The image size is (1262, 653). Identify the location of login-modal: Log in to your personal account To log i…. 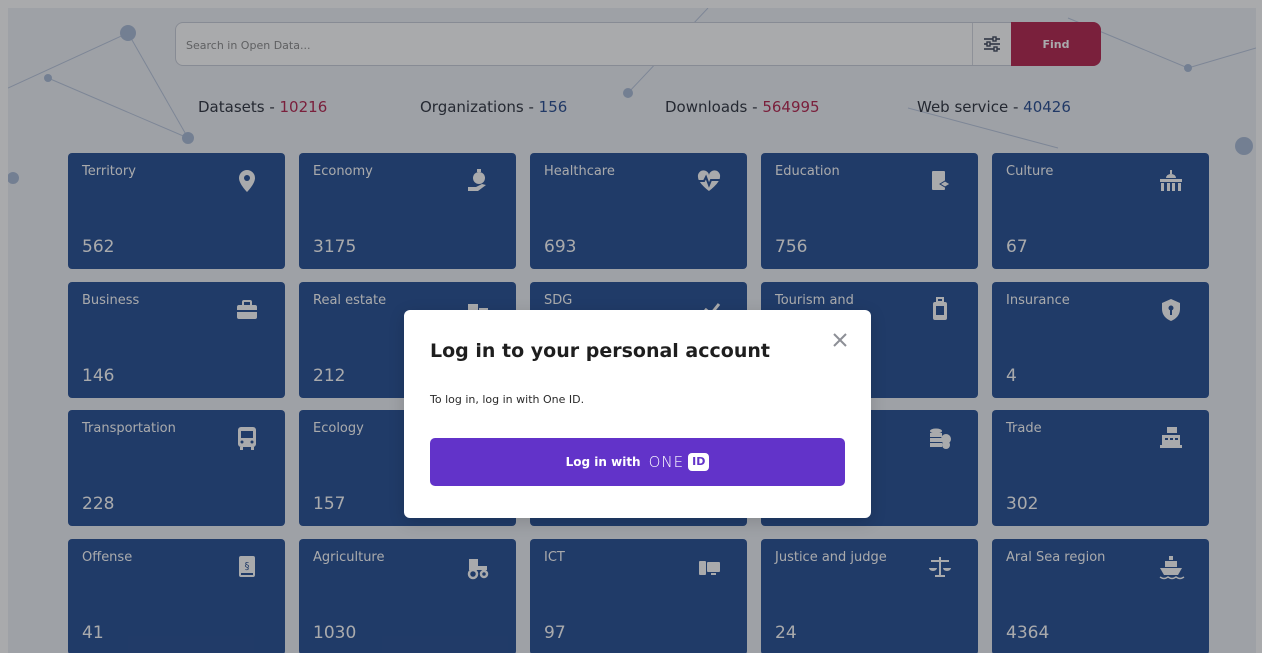
(637, 414).